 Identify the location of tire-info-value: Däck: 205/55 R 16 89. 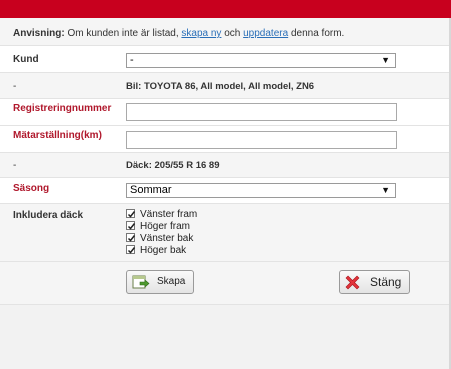
(173, 165).